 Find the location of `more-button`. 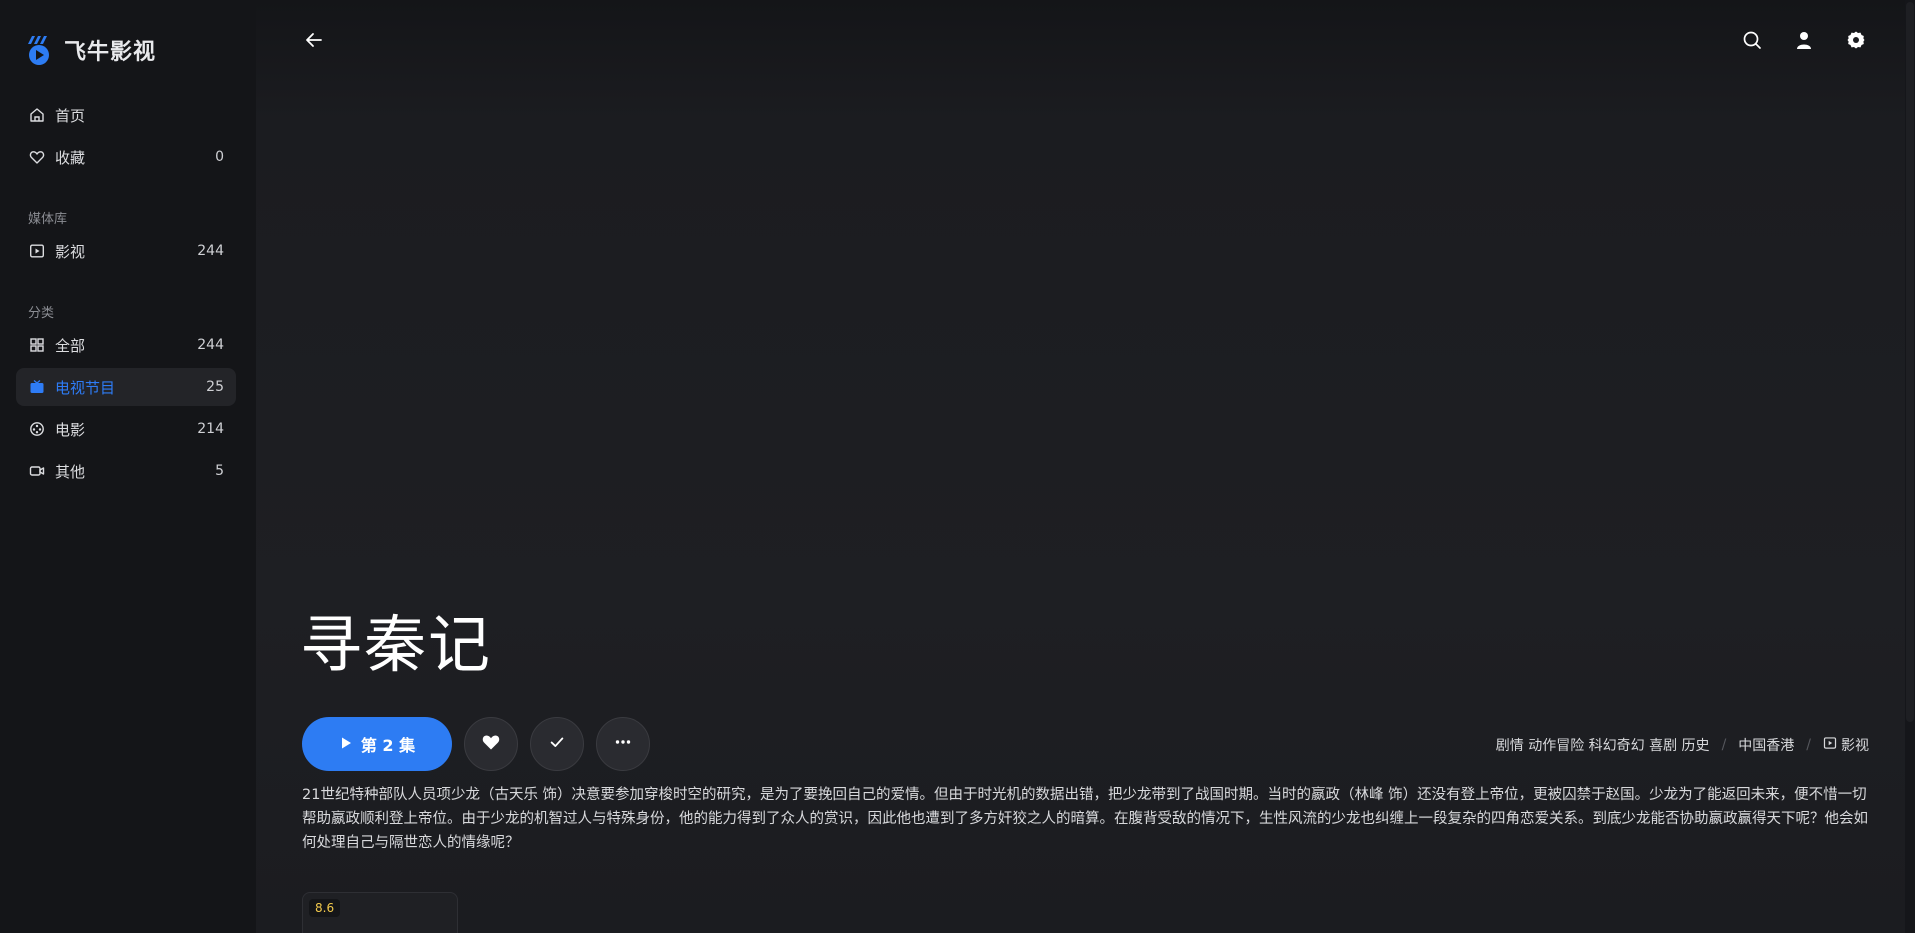

more-button is located at coordinates (623, 744).